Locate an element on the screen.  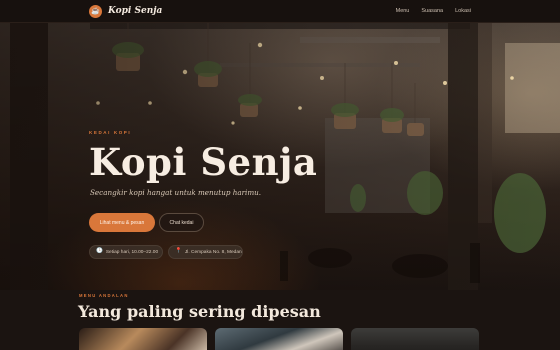
nav-link-suasana: Suasana is located at coordinates (432, 11).